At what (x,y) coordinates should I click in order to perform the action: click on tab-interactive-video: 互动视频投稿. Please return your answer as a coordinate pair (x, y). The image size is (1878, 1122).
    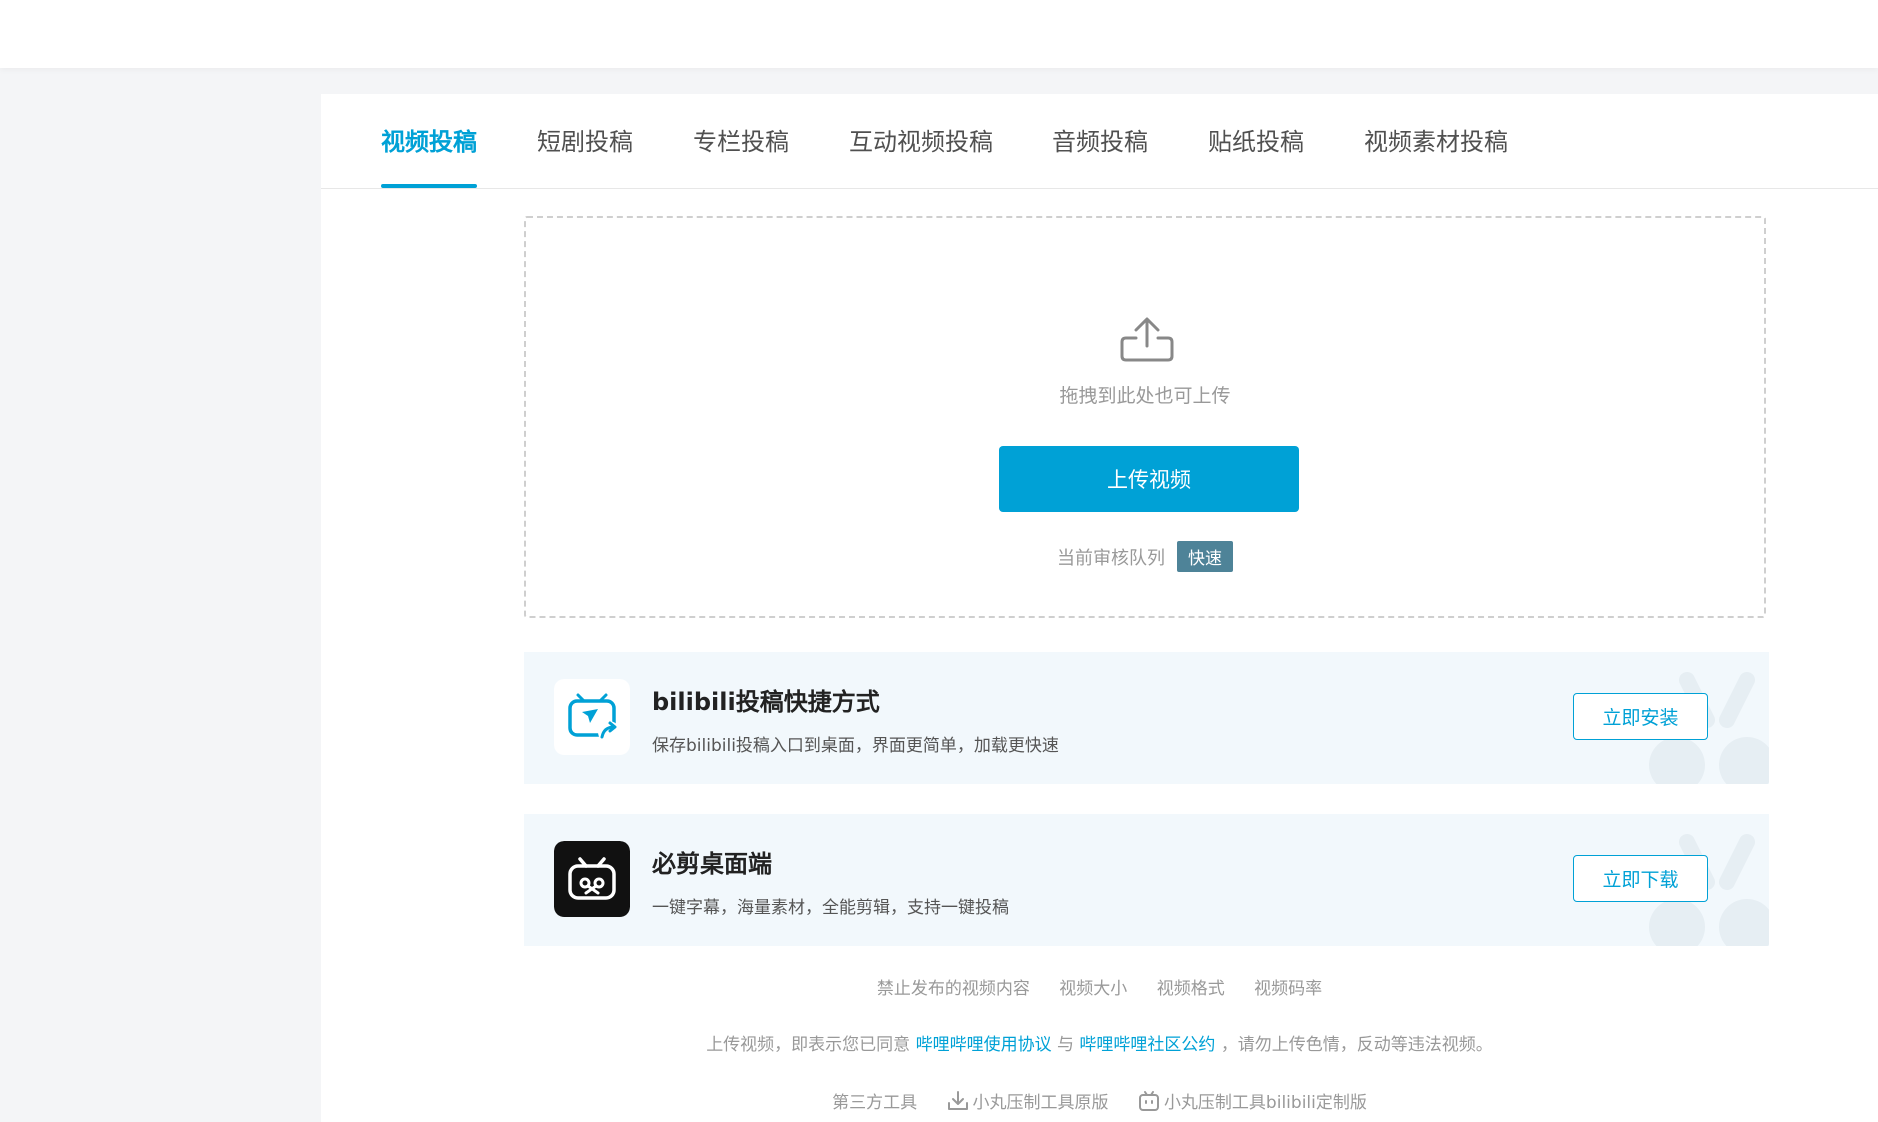
    Looking at the image, I should click on (921, 155).